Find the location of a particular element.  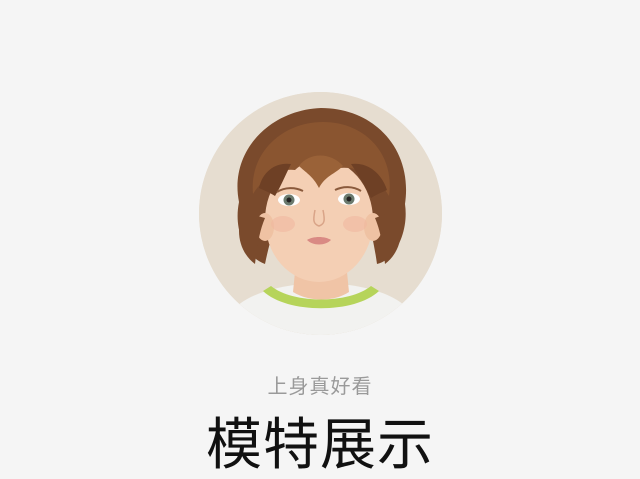

section-subtitle: 上身真好看 is located at coordinates (320, 386).